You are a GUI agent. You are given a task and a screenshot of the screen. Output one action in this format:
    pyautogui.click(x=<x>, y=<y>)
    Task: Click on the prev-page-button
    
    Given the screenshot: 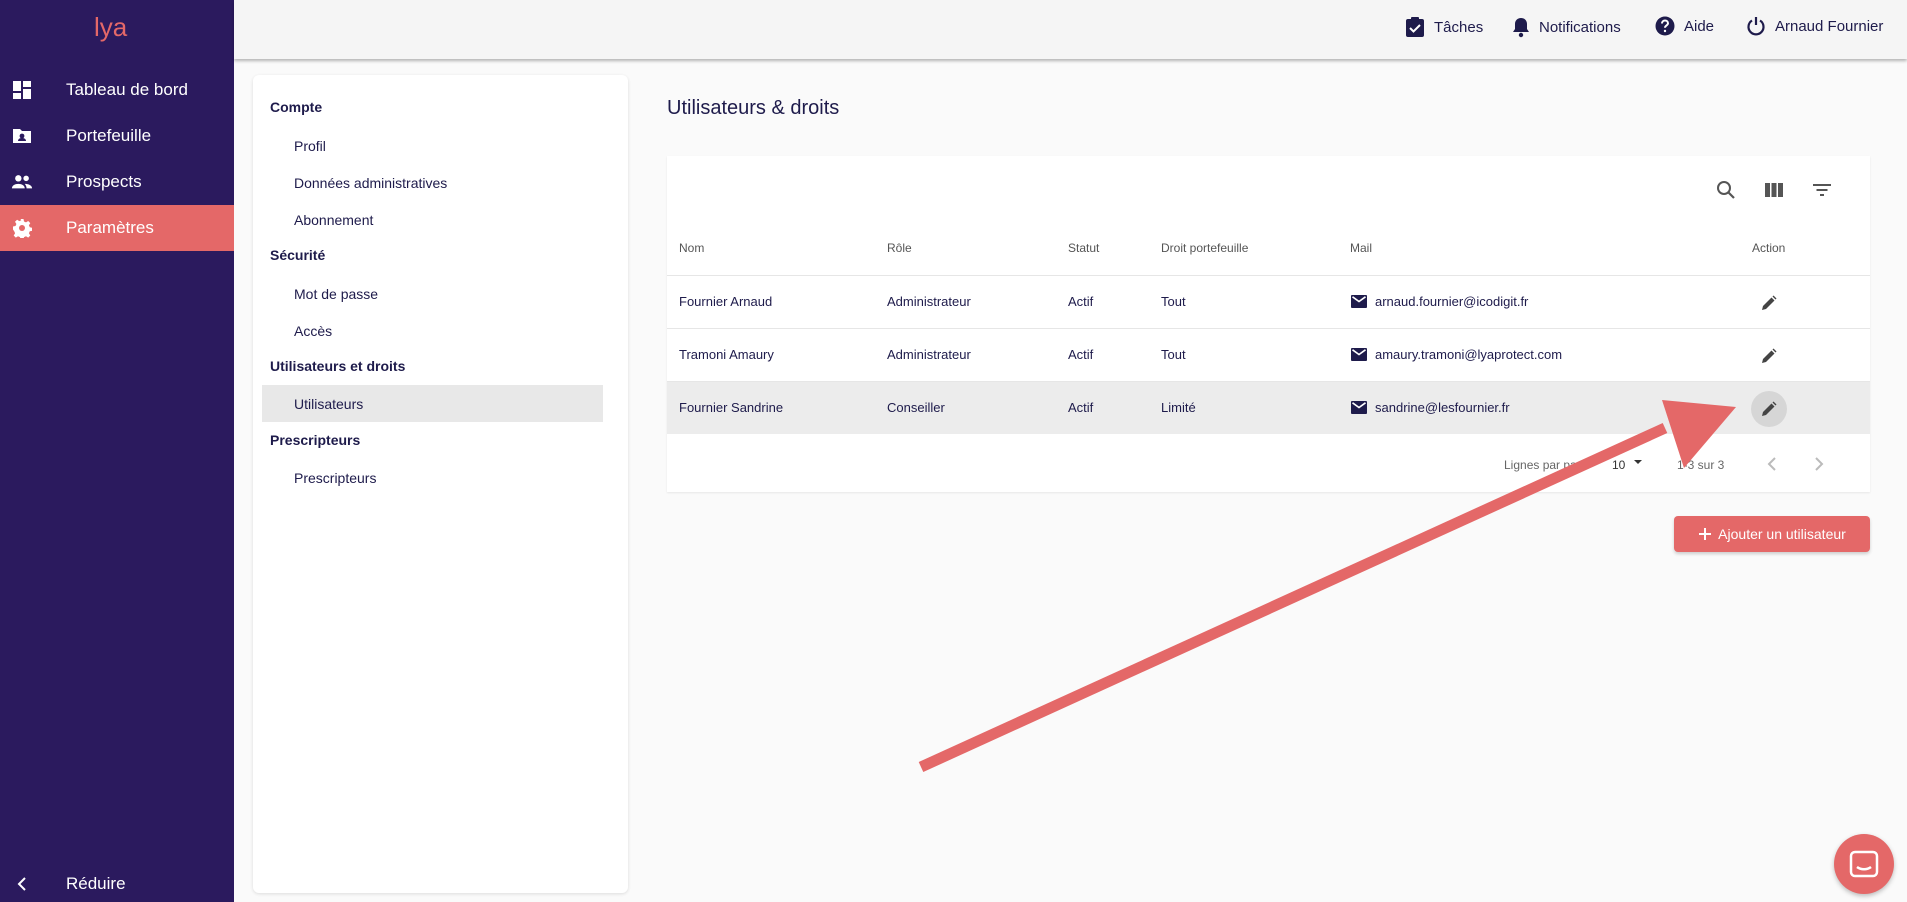 What is the action you would take?
    pyautogui.click(x=1772, y=464)
    